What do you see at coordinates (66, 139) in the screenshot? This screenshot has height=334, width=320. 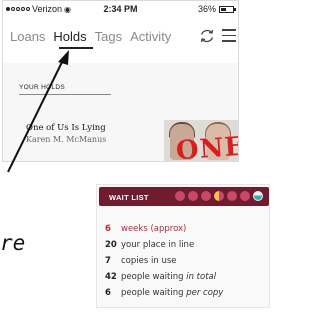 I see `book-author: Karen M. McManus` at bounding box center [66, 139].